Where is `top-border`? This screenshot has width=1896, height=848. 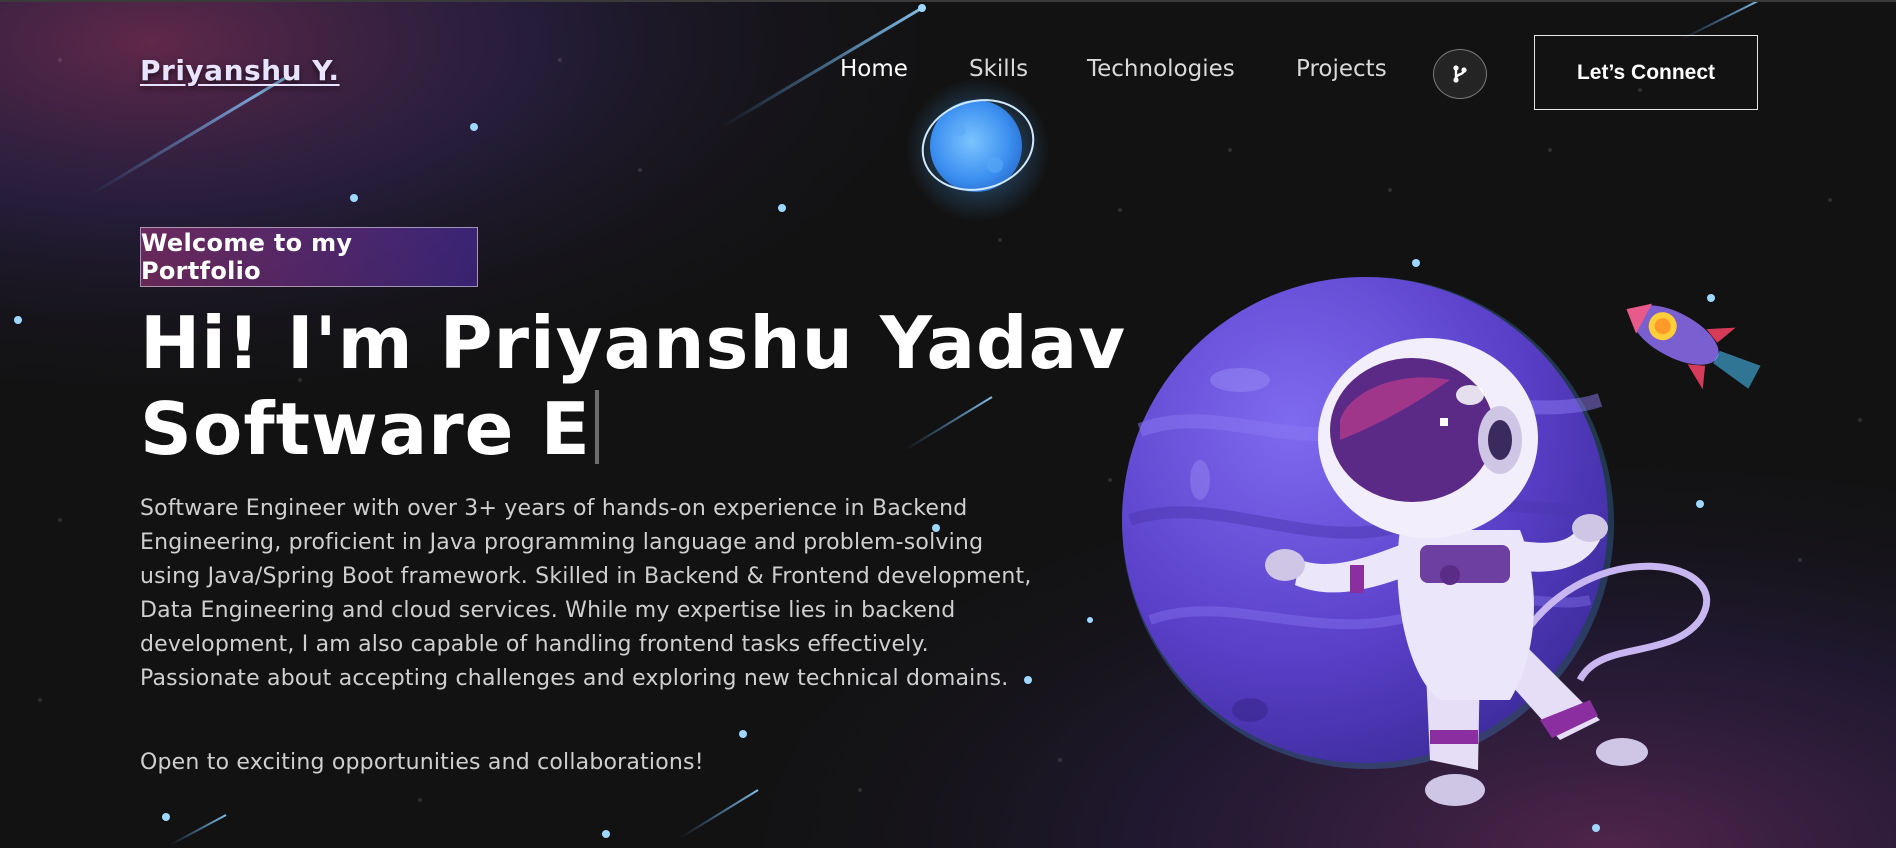
top-border is located at coordinates (948, 1).